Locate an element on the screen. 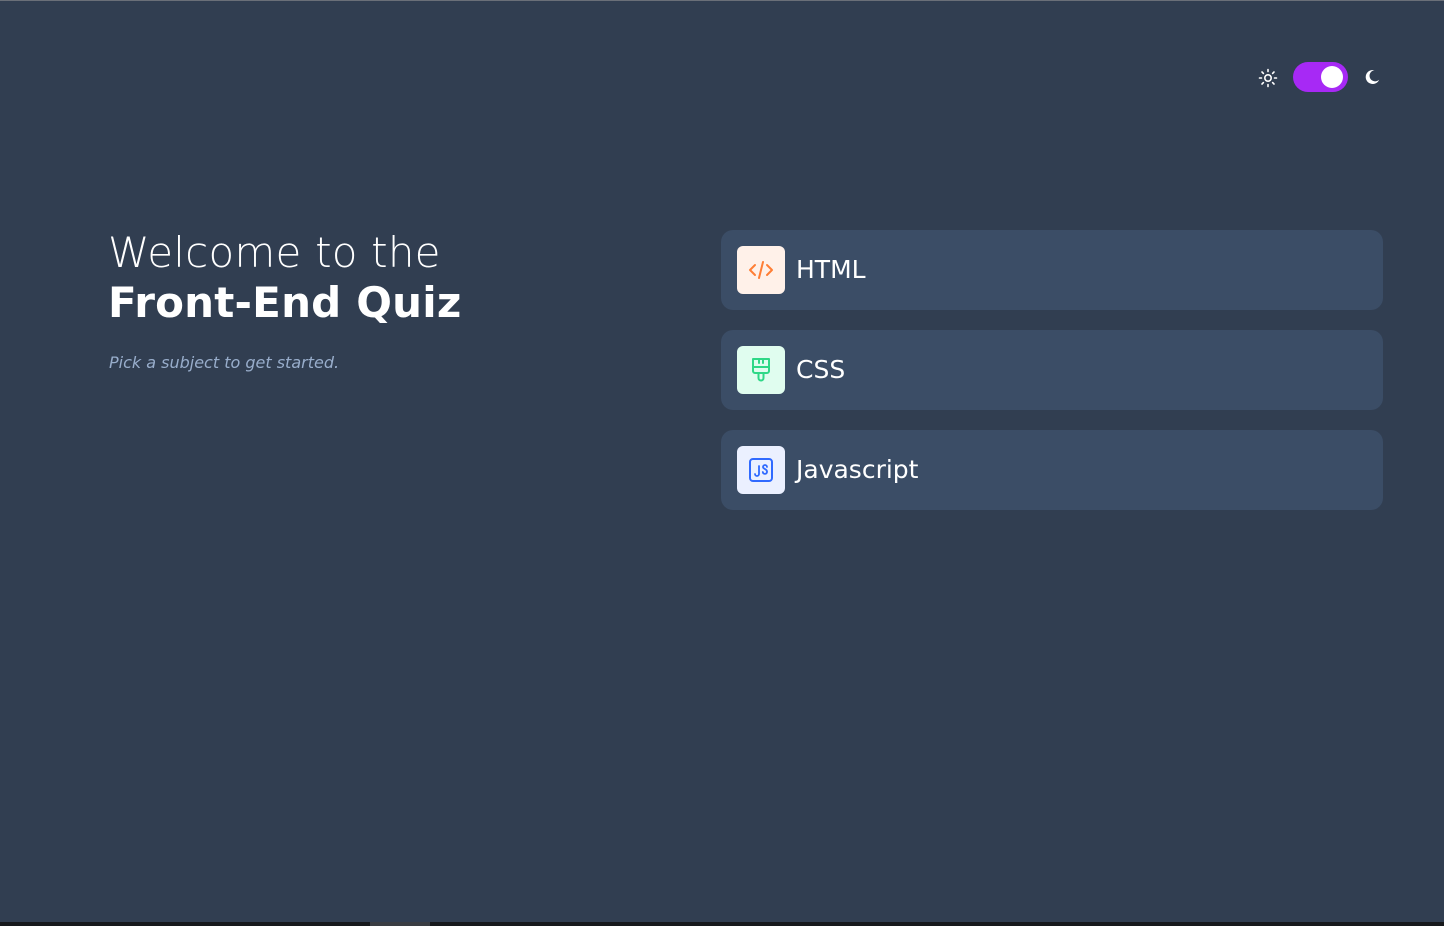  sun-icon is located at coordinates (1268, 78).